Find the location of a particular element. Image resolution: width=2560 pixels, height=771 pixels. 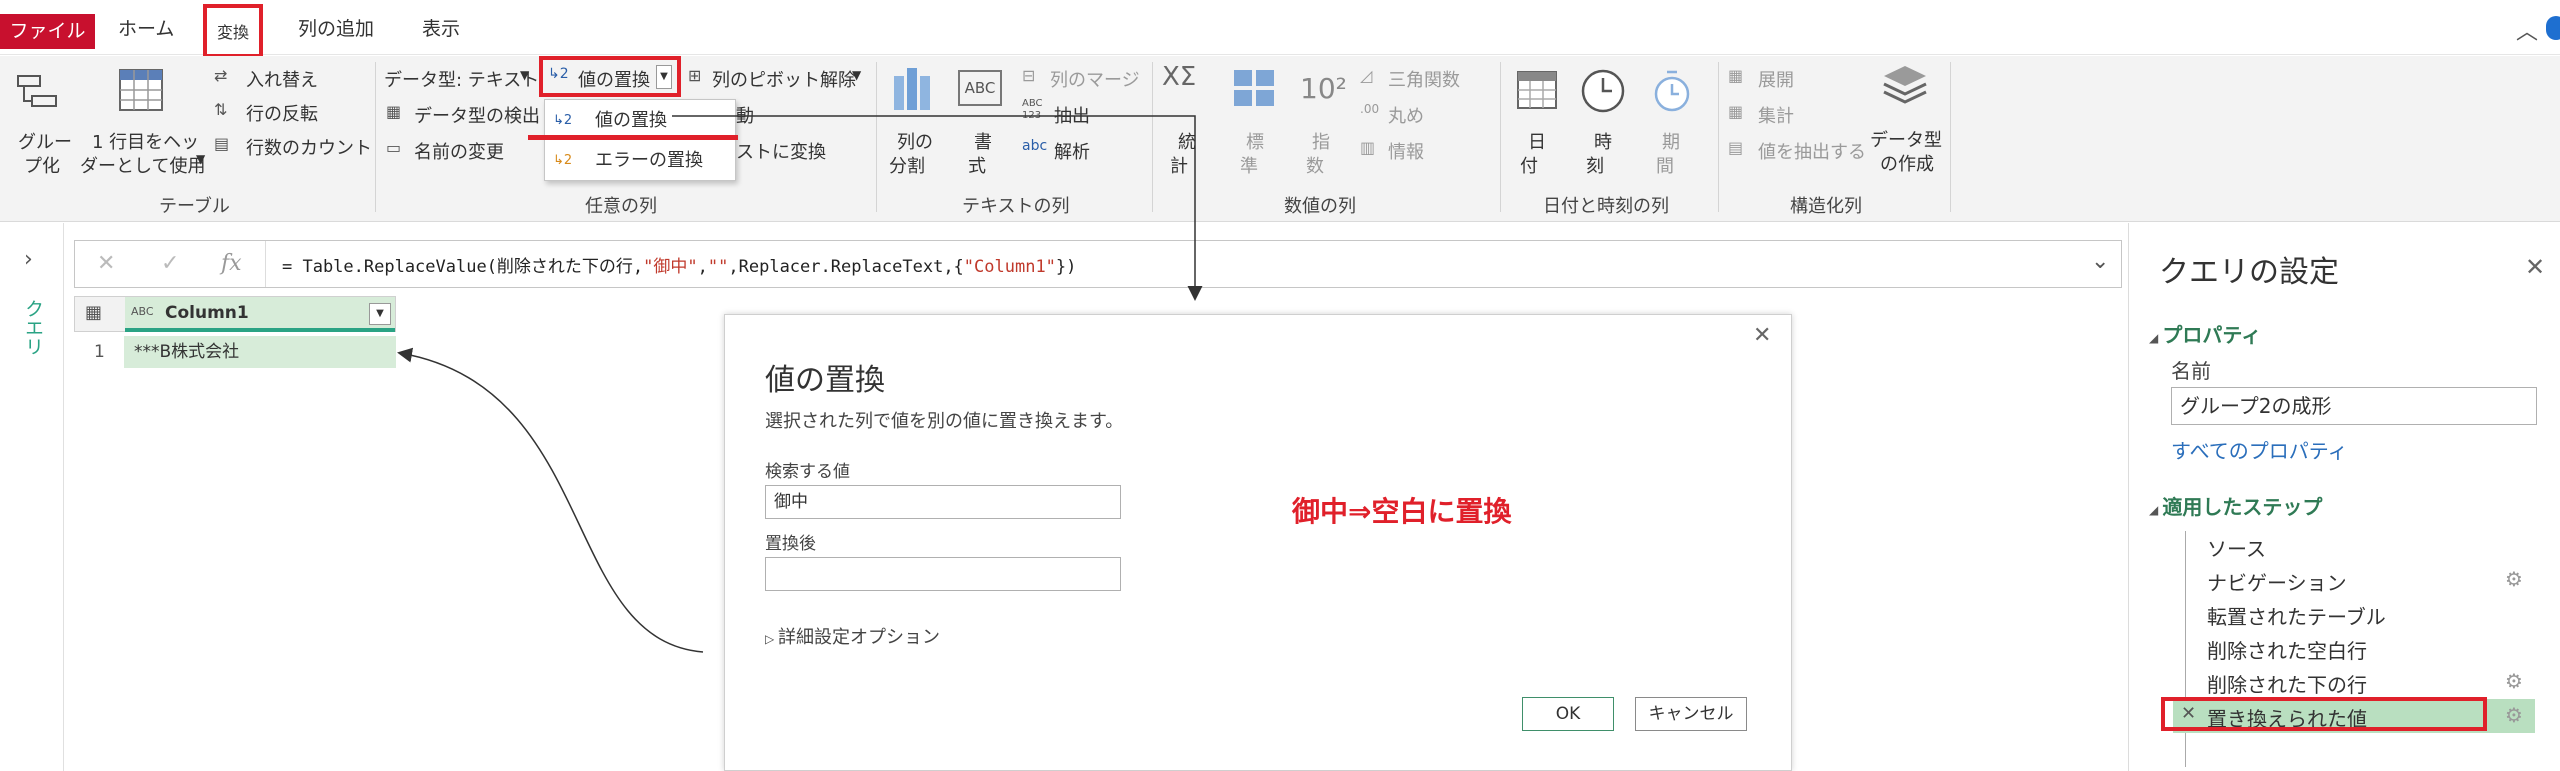

name-input: グループ2の成形 is located at coordinates (2354, 406).